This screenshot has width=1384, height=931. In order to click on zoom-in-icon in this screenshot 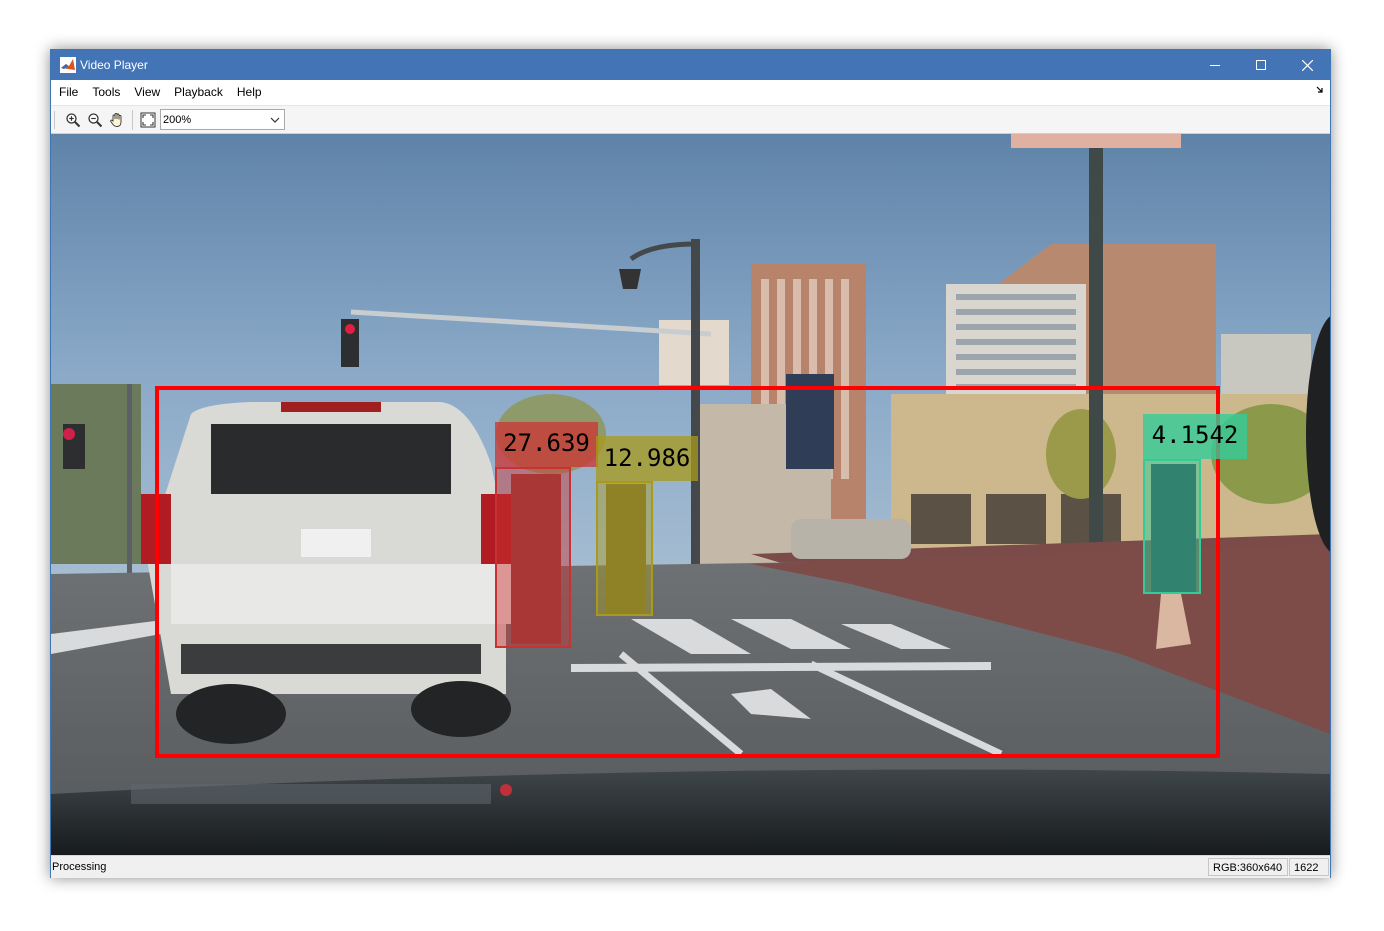, I will do `click(73, 119)`.